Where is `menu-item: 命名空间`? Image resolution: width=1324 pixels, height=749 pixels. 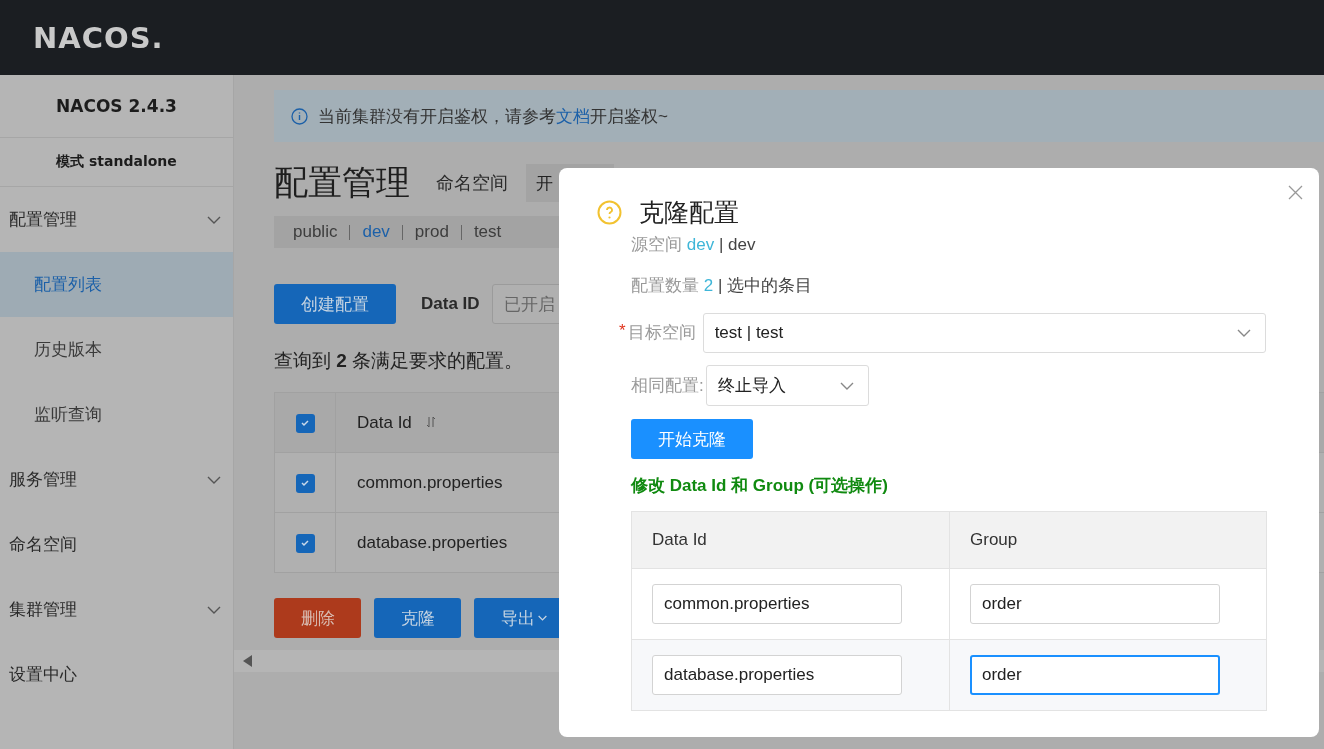 menu-item: 命名空间 is located at coordinates (116, 544).